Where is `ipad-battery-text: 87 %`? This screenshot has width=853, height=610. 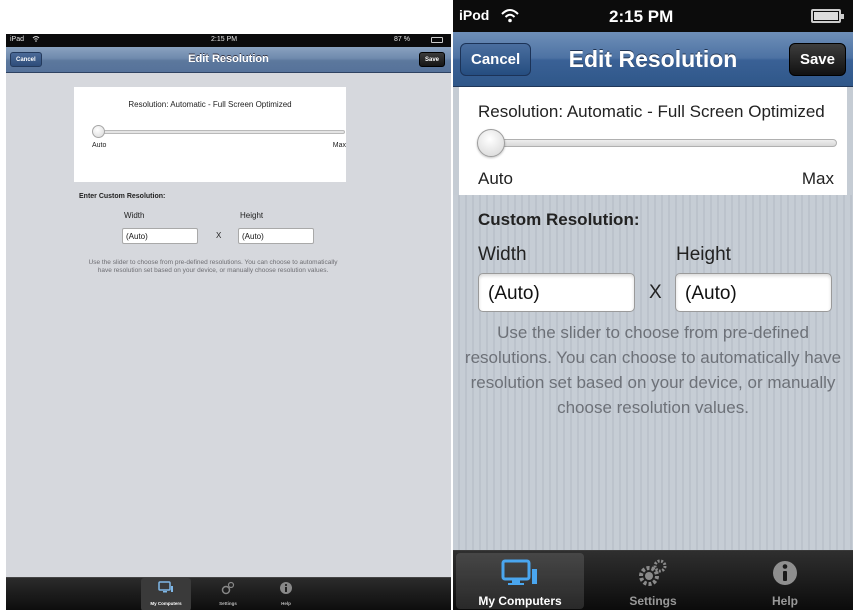
ipad-battery-text: 87 % is located at coordinates (402, 39).